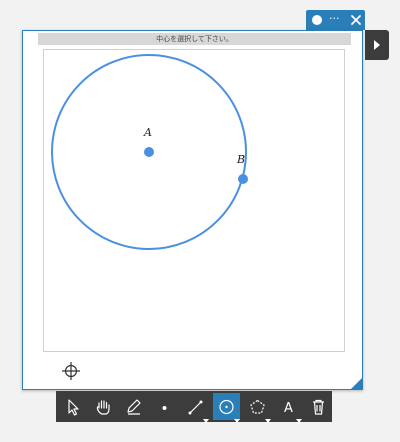 The image size is (400, 442). Describe the element at coordinates (147, 132) in the screenshot. I see `label-a: A` at that location.